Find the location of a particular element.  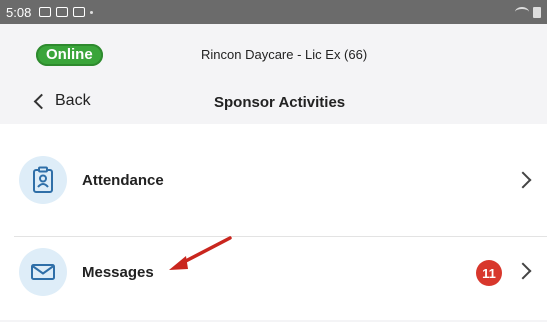

list-item-label: Messages is located at coordinates (118, 272).